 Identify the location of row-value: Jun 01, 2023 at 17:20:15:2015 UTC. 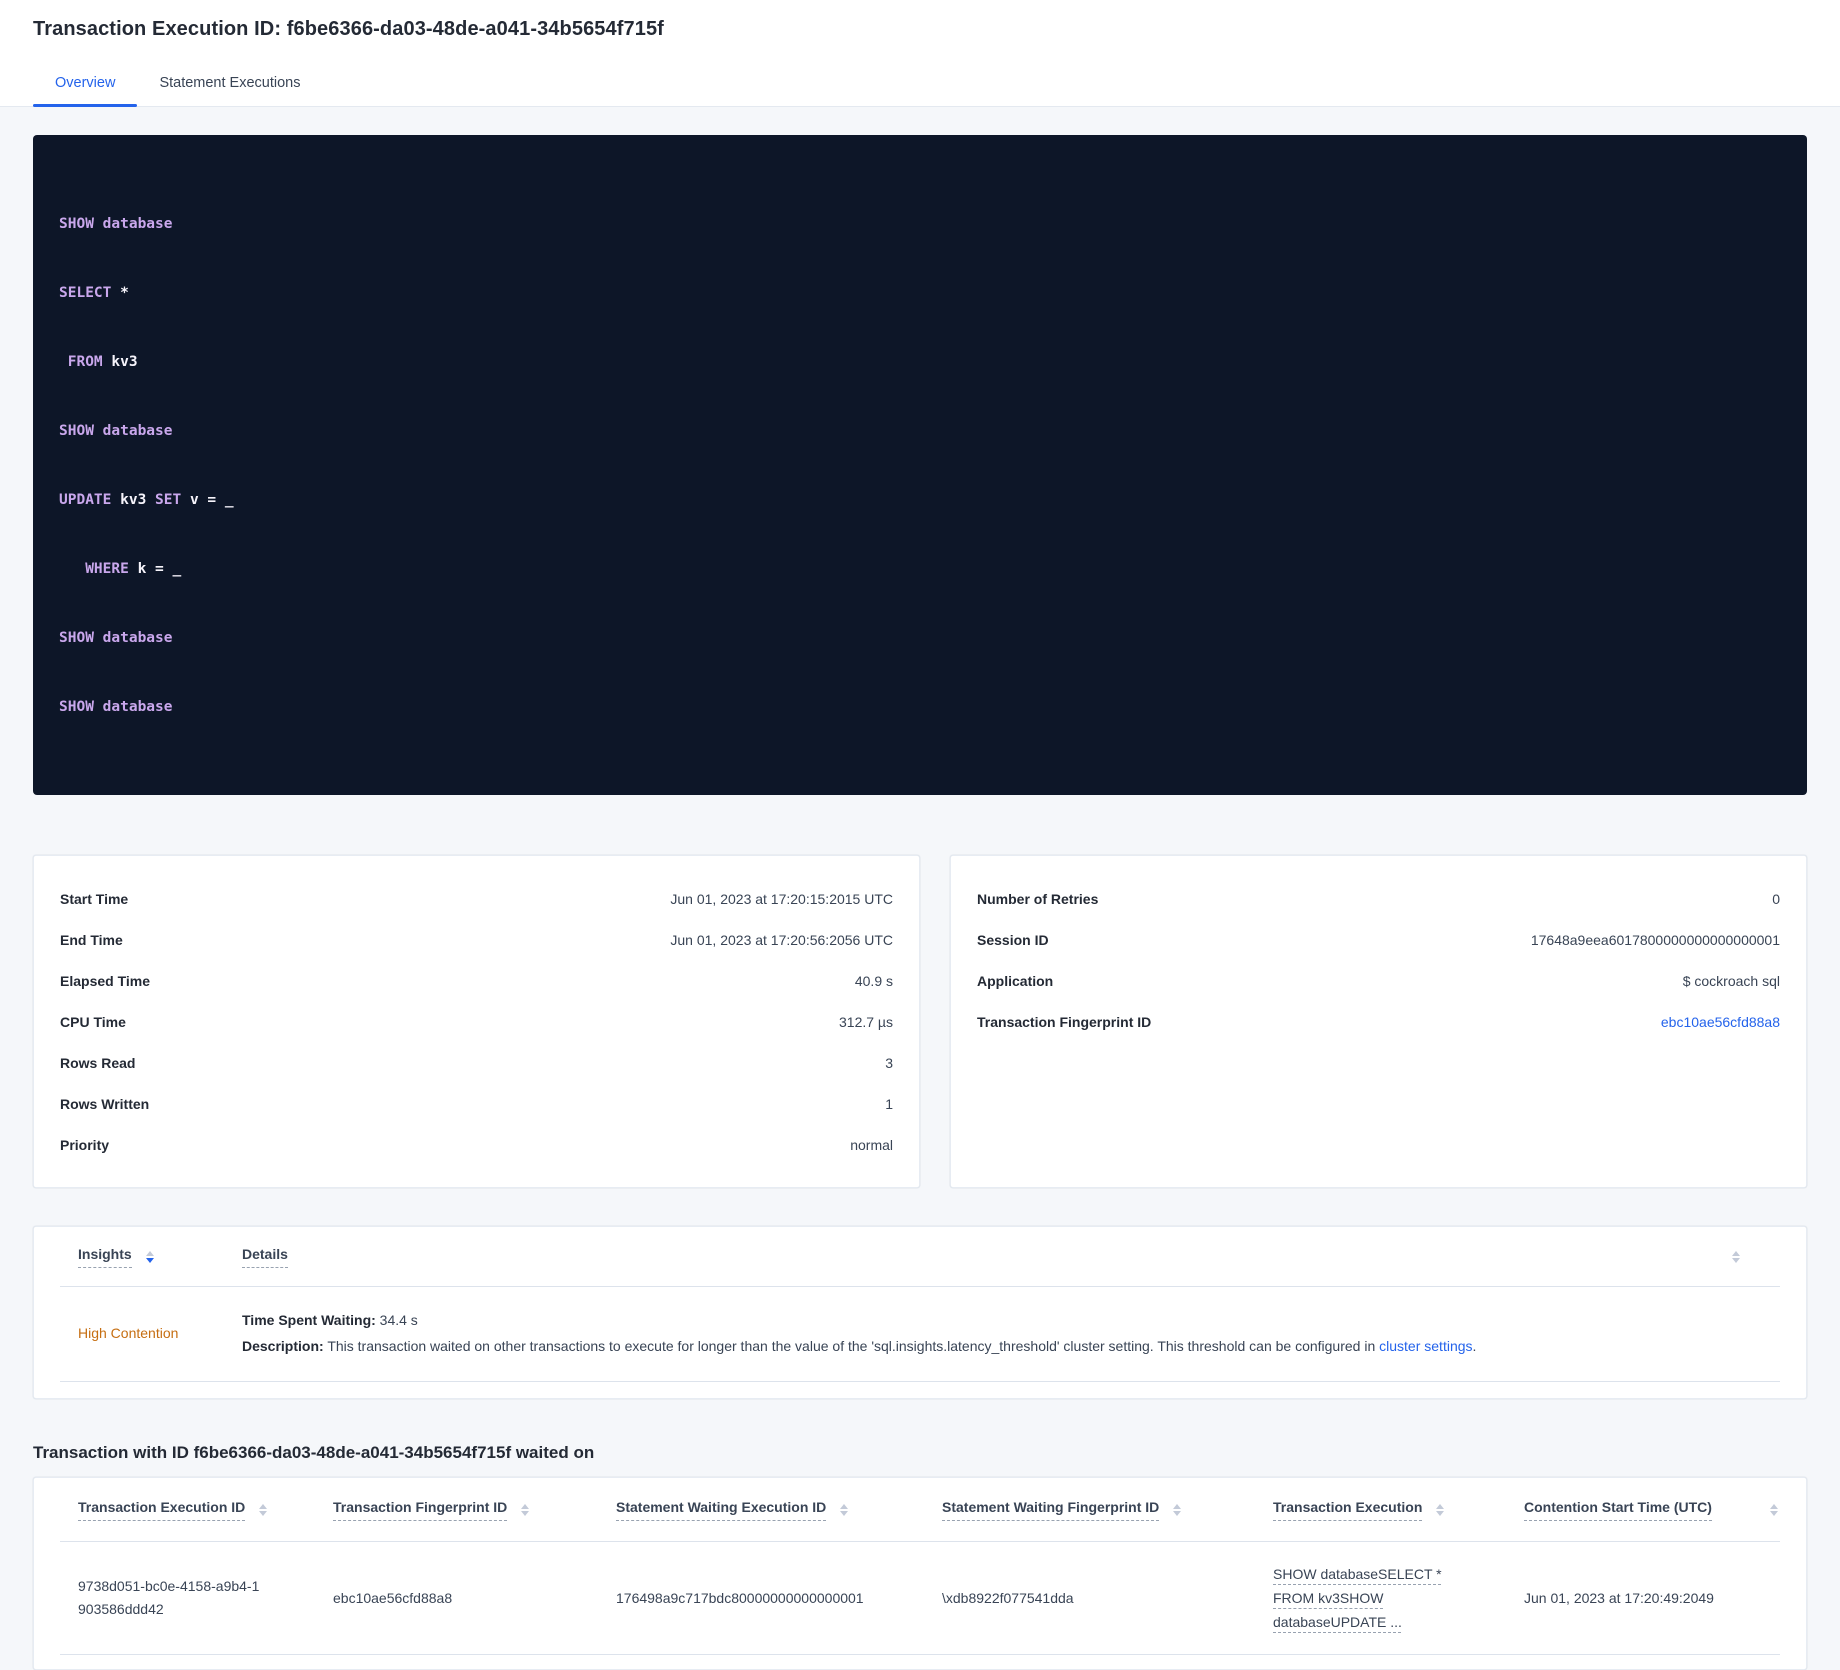
(781, 898).